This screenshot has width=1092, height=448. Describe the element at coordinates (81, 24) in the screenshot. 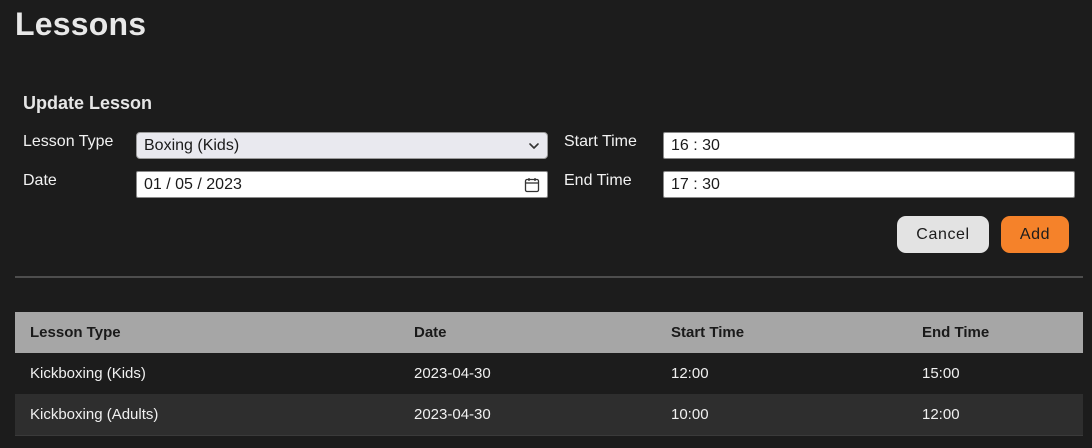

I see `page-title: Lessons` at that location.